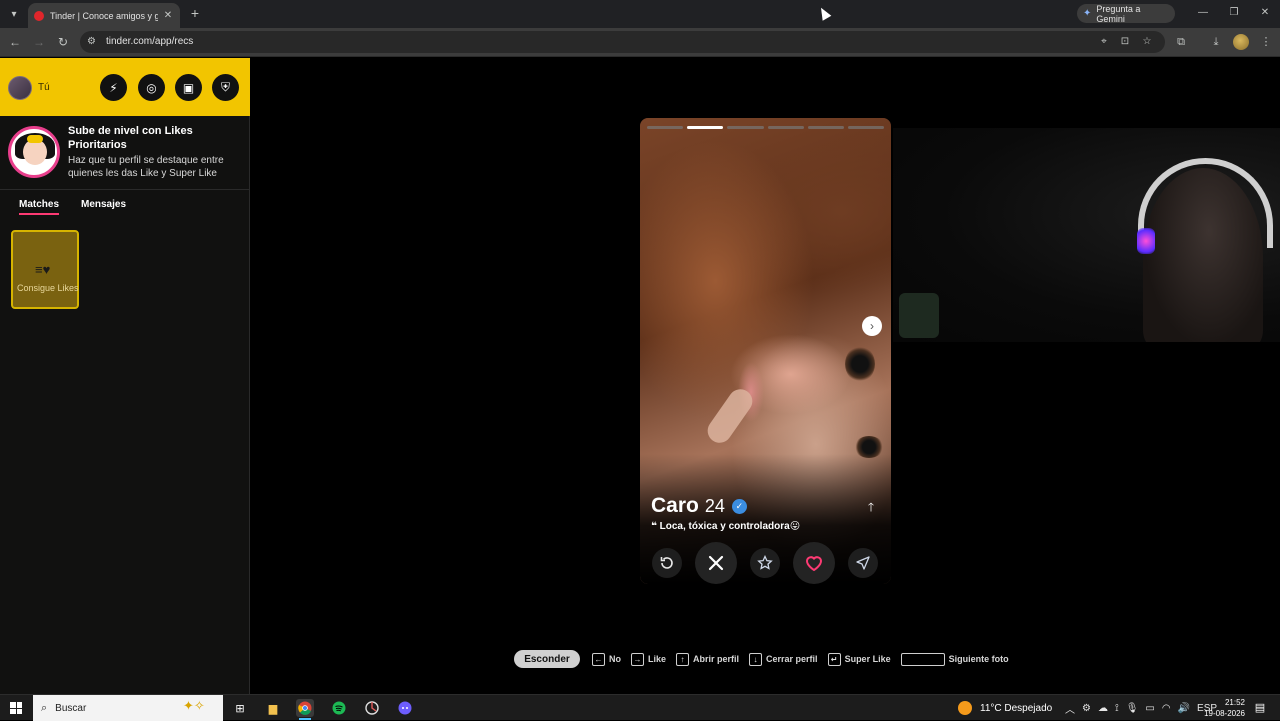 This screenshot has width=1280, height=721. I want to click on discord-icon, so click(405, 708).